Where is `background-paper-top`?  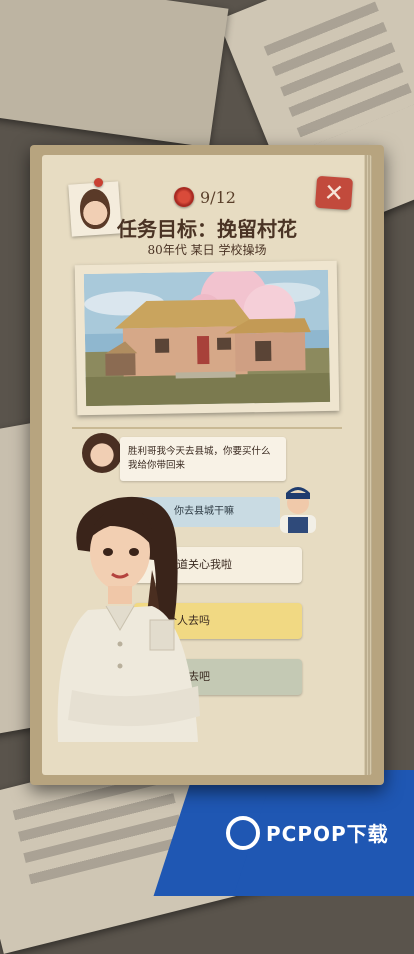
background-paper-top is located at coordinates (114, 74).